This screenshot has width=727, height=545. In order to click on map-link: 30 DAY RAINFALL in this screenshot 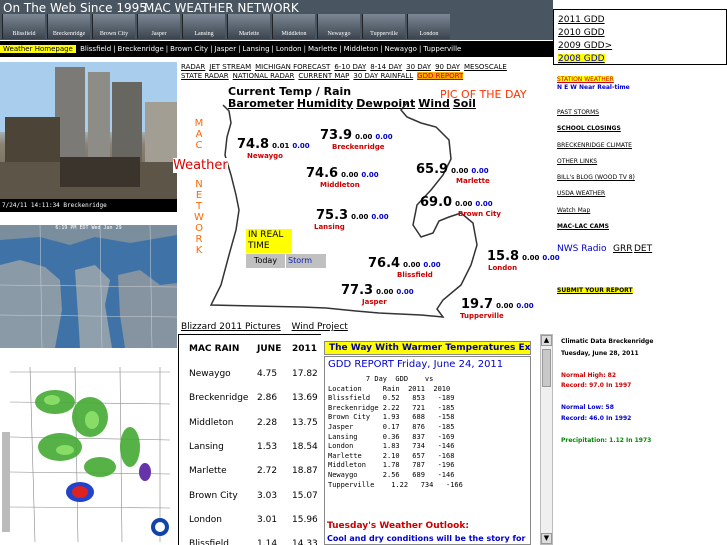, I will do `click(383, 76)`.